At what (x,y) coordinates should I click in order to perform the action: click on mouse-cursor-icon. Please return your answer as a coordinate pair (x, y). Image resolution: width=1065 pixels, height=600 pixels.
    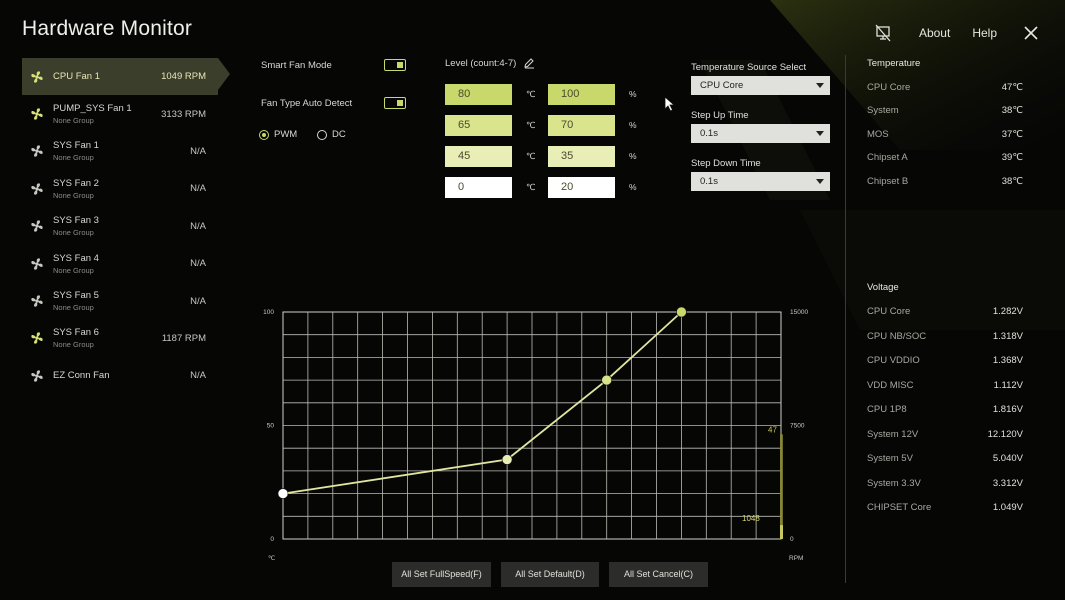
    Looking at the image, I should click on (670, 104).